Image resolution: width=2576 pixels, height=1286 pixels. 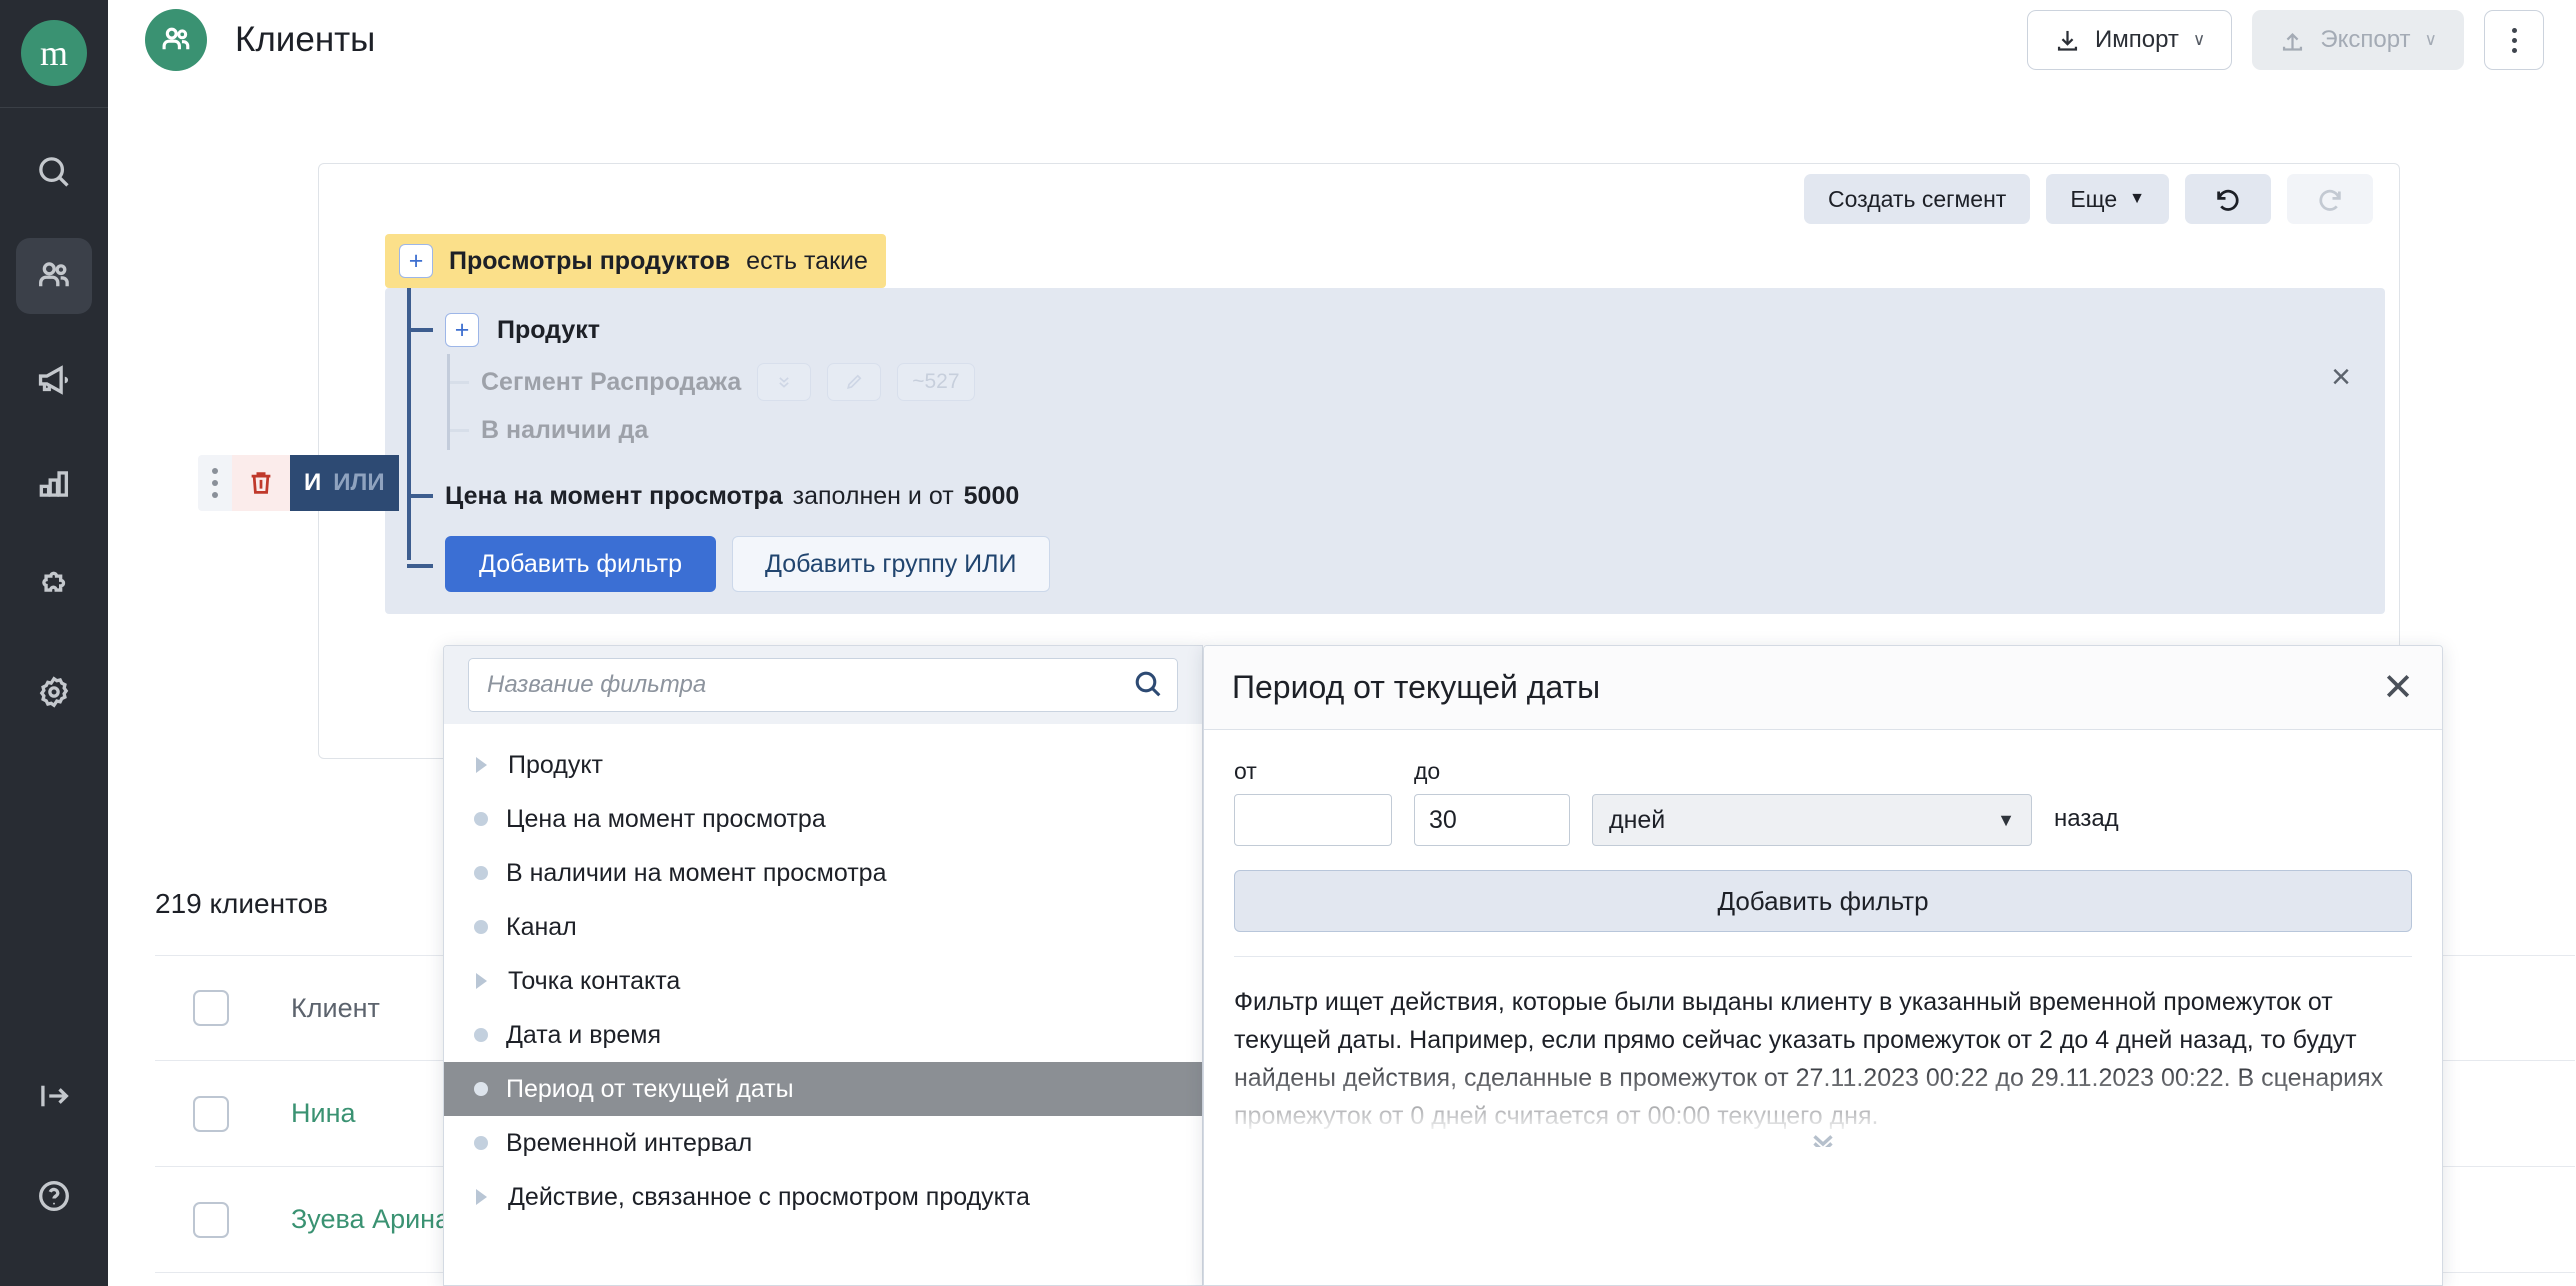 I want to click on more-options-button, so click(x=2514, y=40).